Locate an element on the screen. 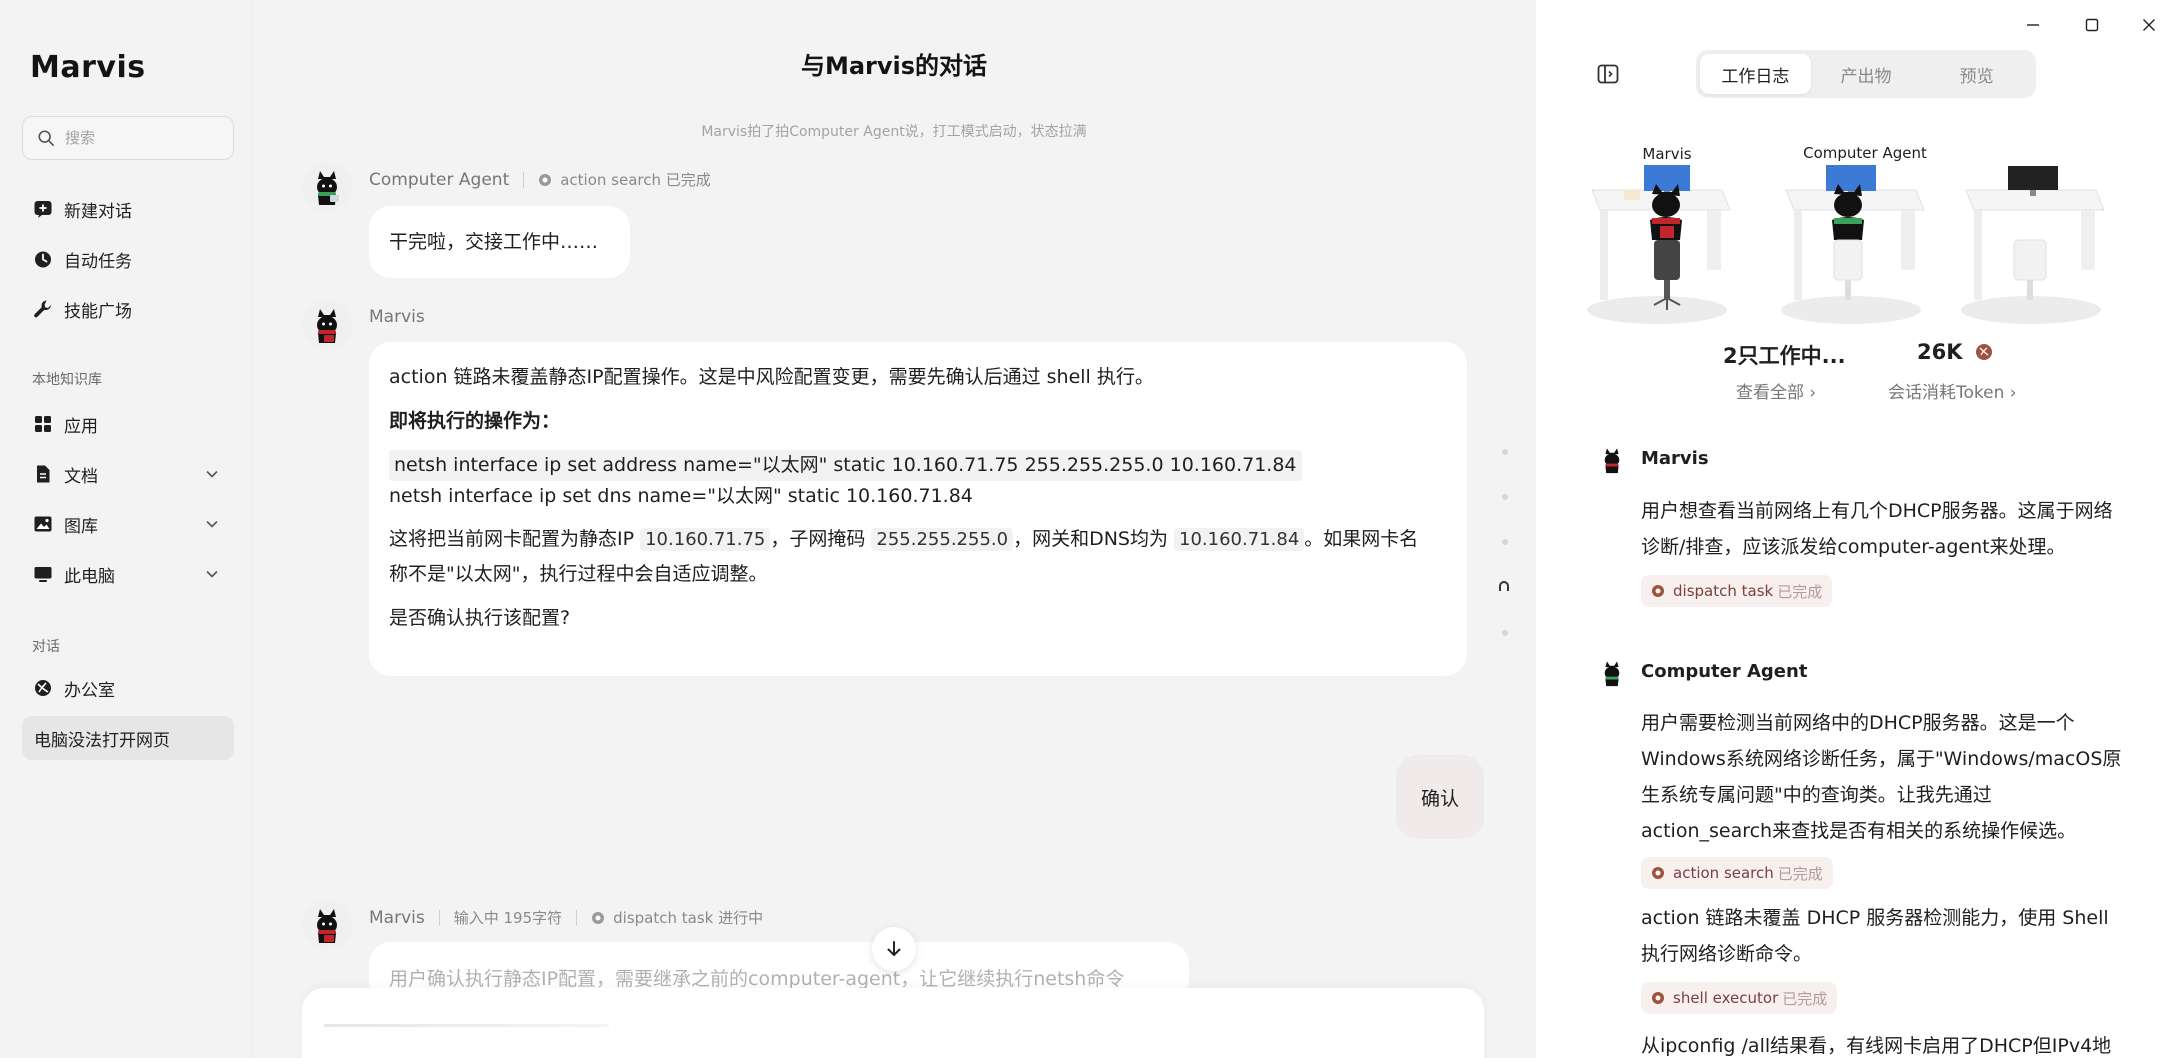 The width and height of the screenshot is (2167, 1058). text-segment: 这将把当前网卡配置为静态IP is located at coordinates (515, 539).